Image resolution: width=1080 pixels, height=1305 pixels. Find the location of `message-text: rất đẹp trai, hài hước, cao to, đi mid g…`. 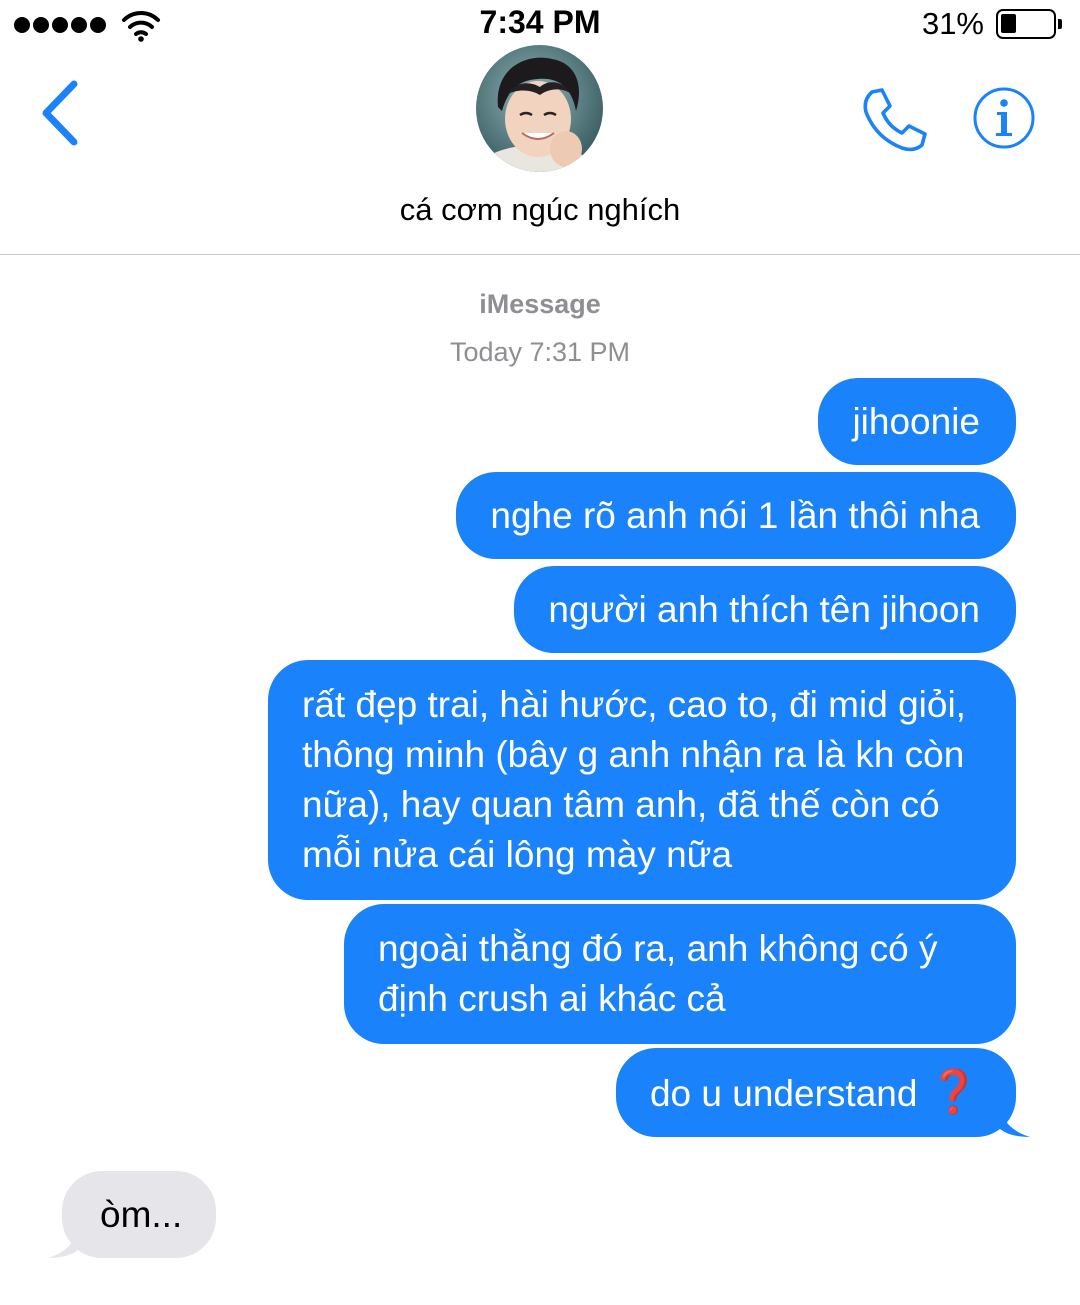

message-text: rất đẹp trai, hài hước, cao to, đi mid g… is located at coordinates (634, 779).